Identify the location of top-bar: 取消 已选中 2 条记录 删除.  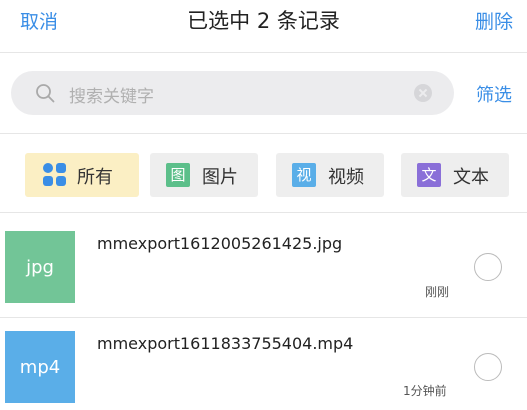
(263, 24).